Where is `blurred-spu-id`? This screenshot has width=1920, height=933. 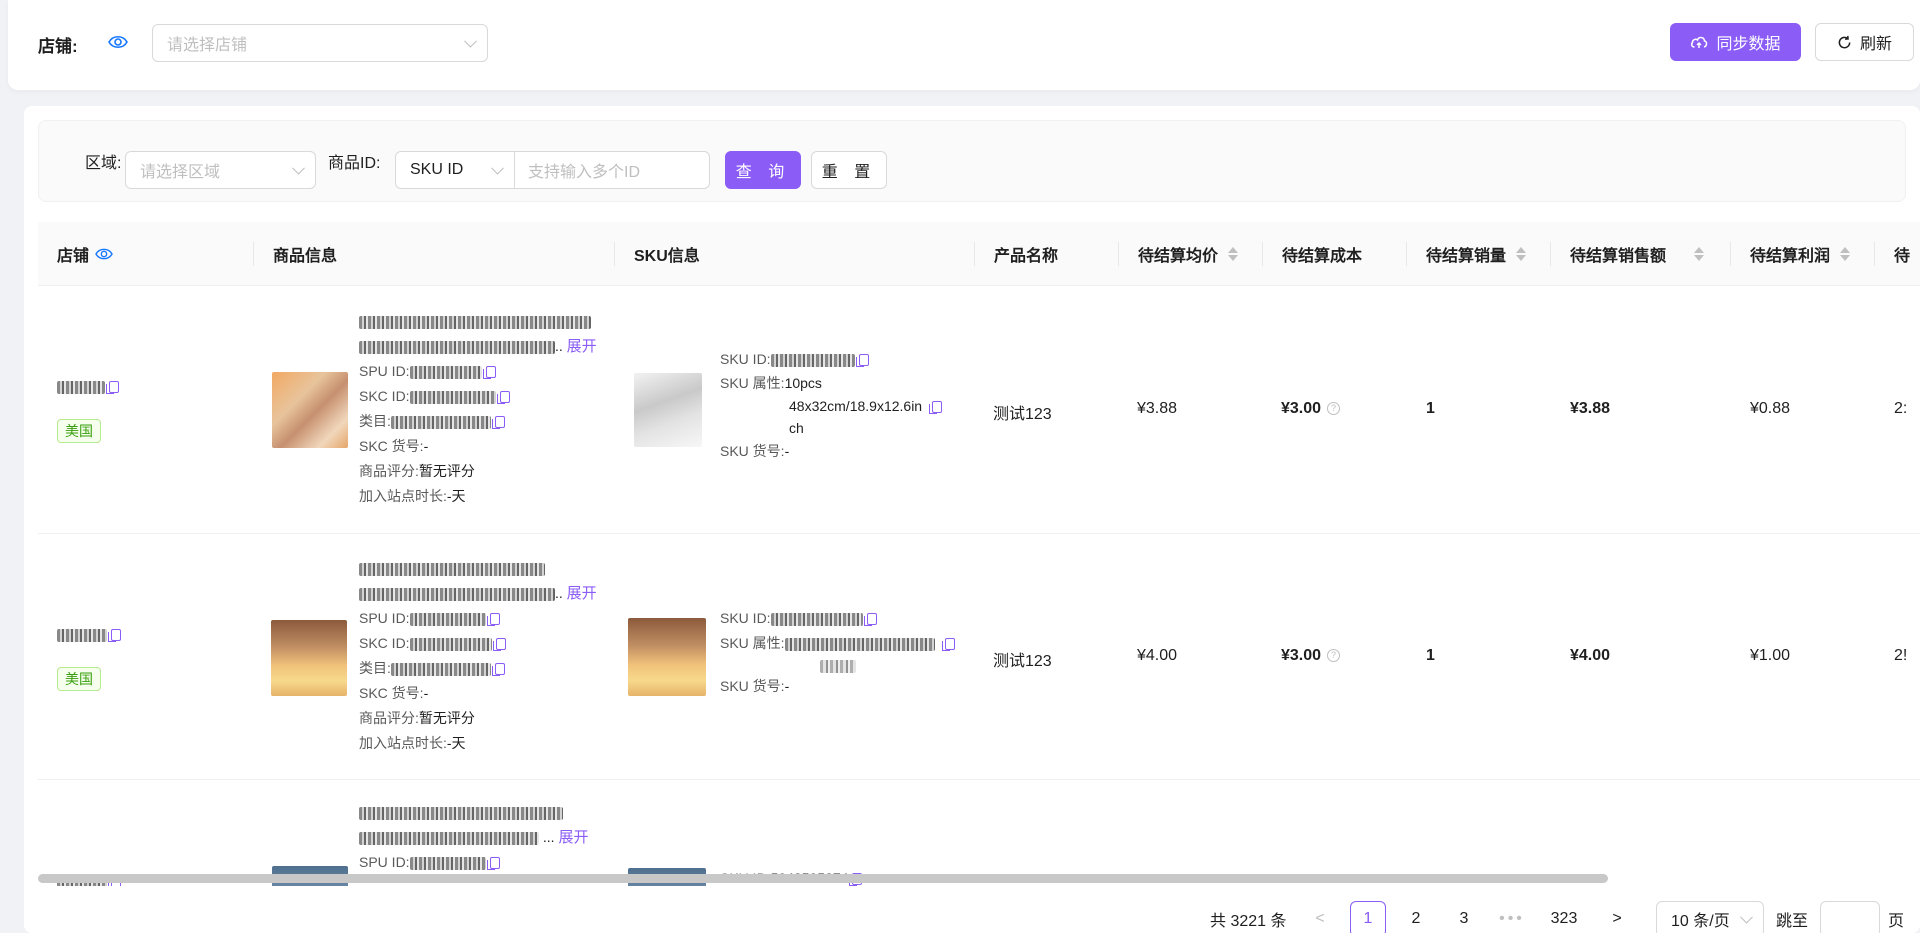 blurred-spu-id is located at coordinates (447, 619).